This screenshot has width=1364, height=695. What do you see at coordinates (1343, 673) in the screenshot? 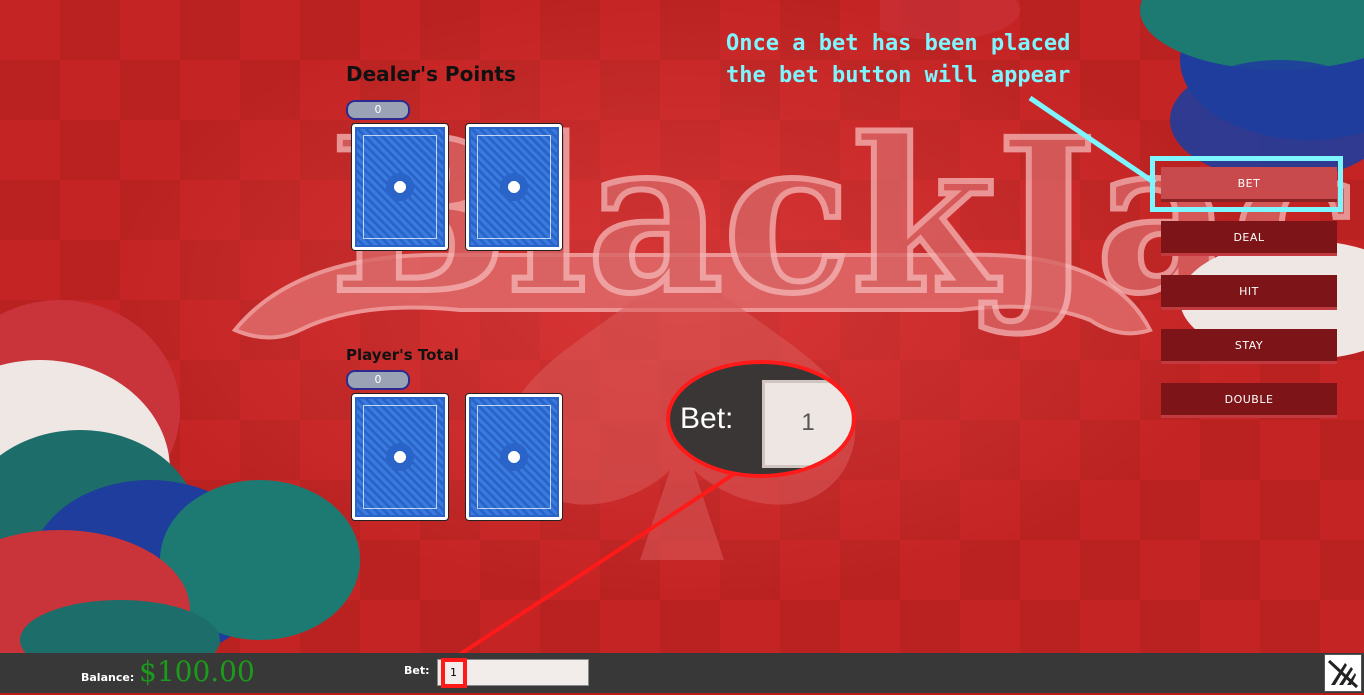
I see `mute-sound-icon` at bounding box center [1343, 673].